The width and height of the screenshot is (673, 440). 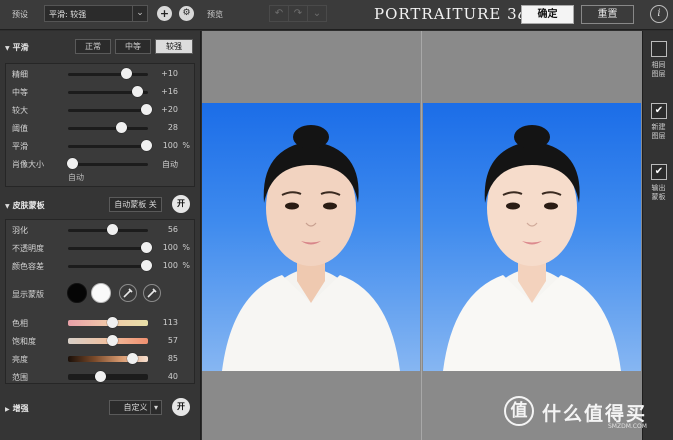 What do you see at coordinates (20, 110) in the screenshot?
I see `slider-label: 较大` at bounding box center [20, 110].